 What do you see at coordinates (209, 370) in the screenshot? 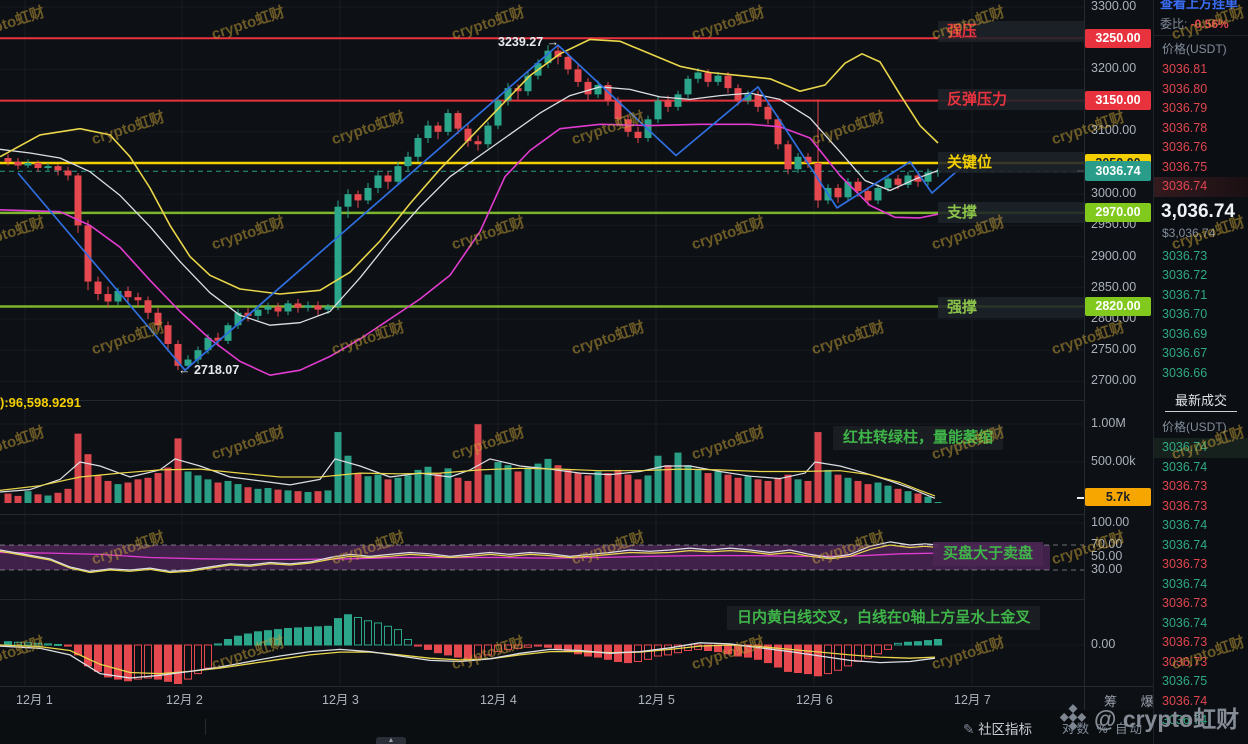
I see `low-price-note: ← 2718.07` at bounding box center [209, 370].